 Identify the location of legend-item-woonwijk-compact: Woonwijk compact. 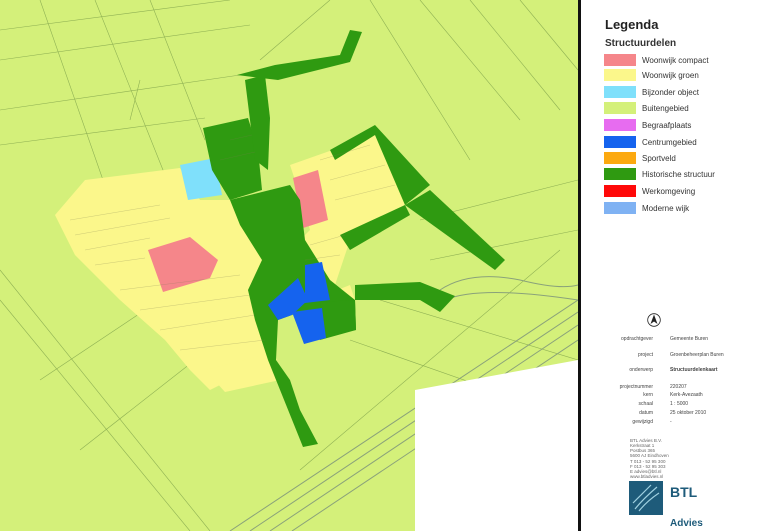
(656, 60).